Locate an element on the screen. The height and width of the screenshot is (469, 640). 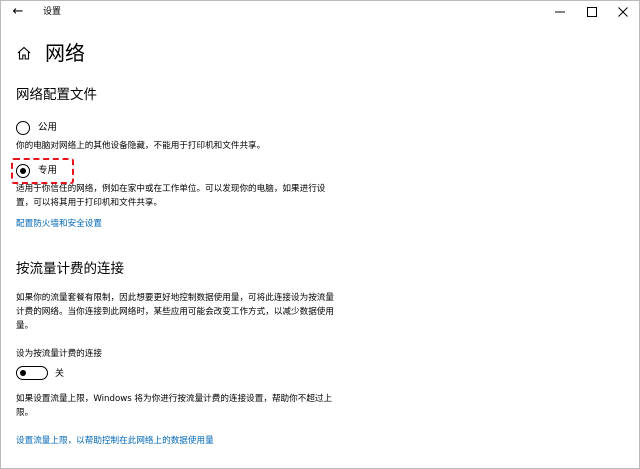
metered-toggle-state: 关 is located at coordinates (60, 374).